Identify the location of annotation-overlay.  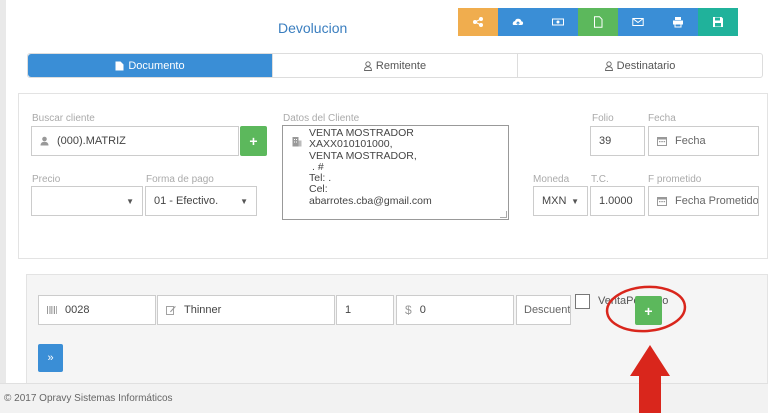
(646, 349).